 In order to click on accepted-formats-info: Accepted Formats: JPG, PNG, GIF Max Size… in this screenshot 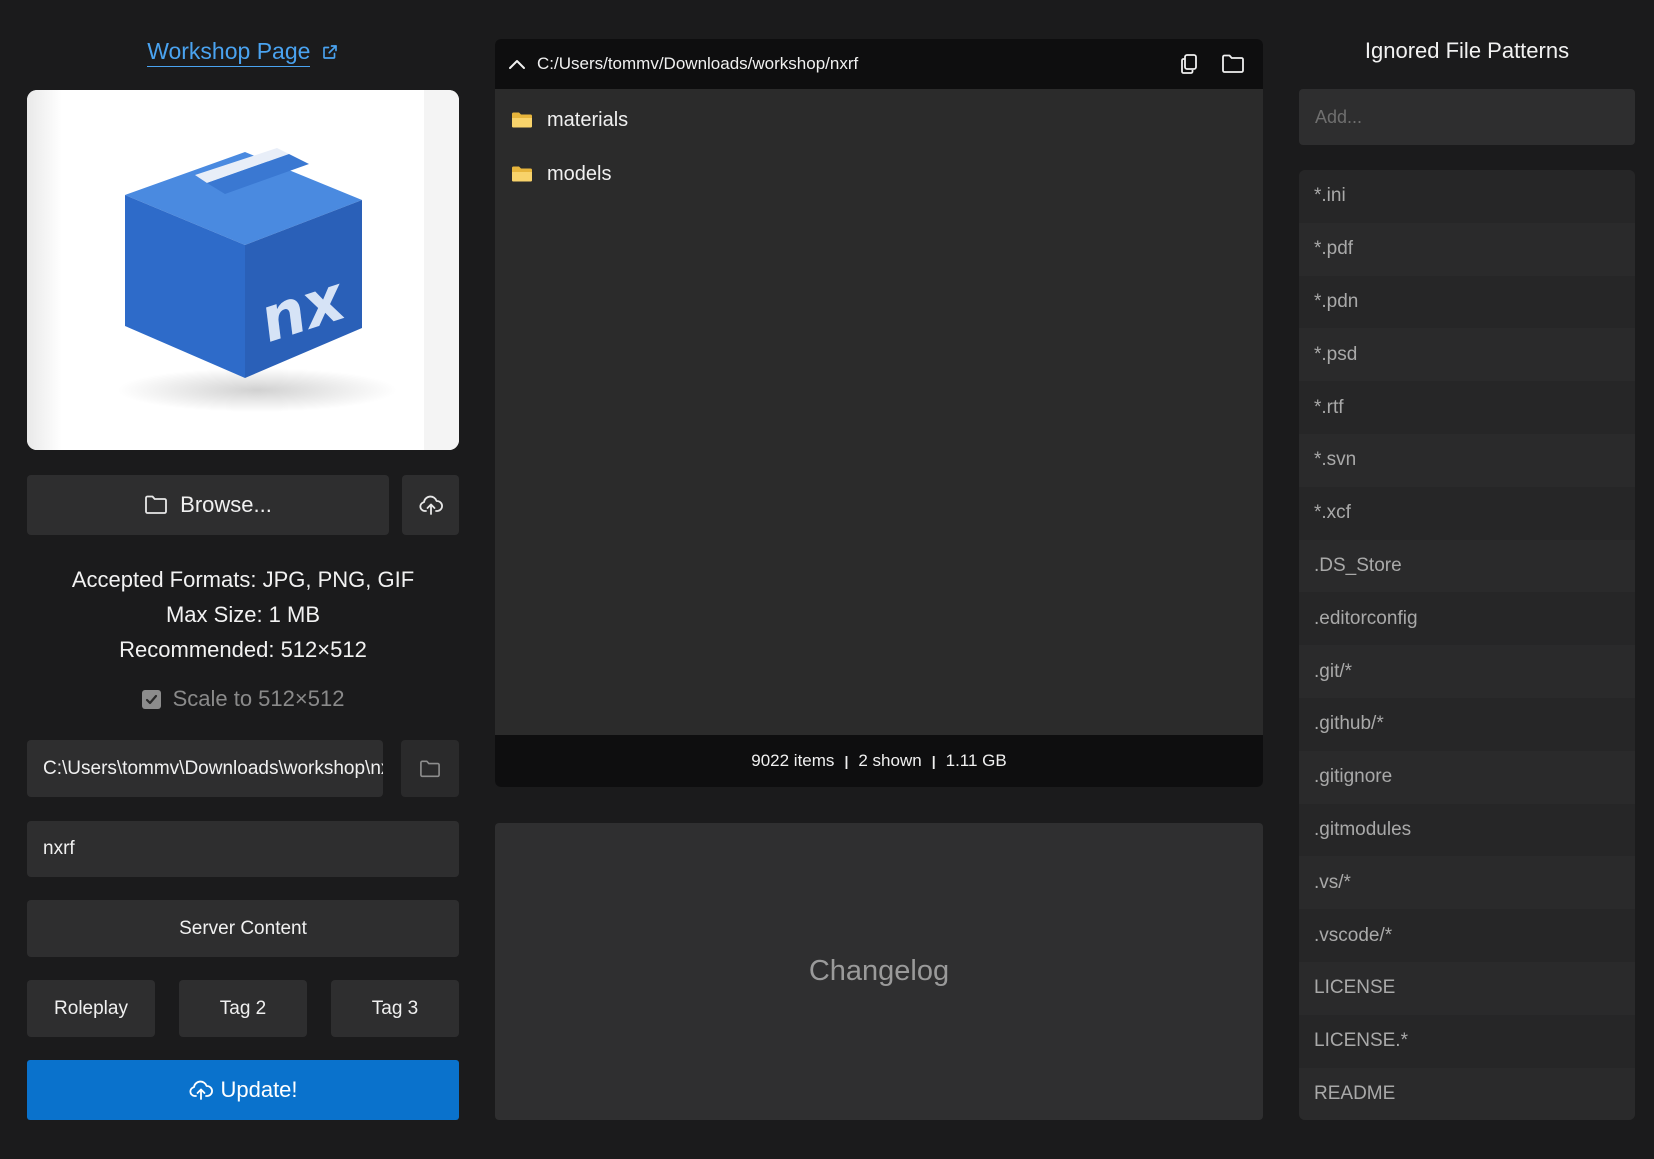, I will do `click(243, 614)`.